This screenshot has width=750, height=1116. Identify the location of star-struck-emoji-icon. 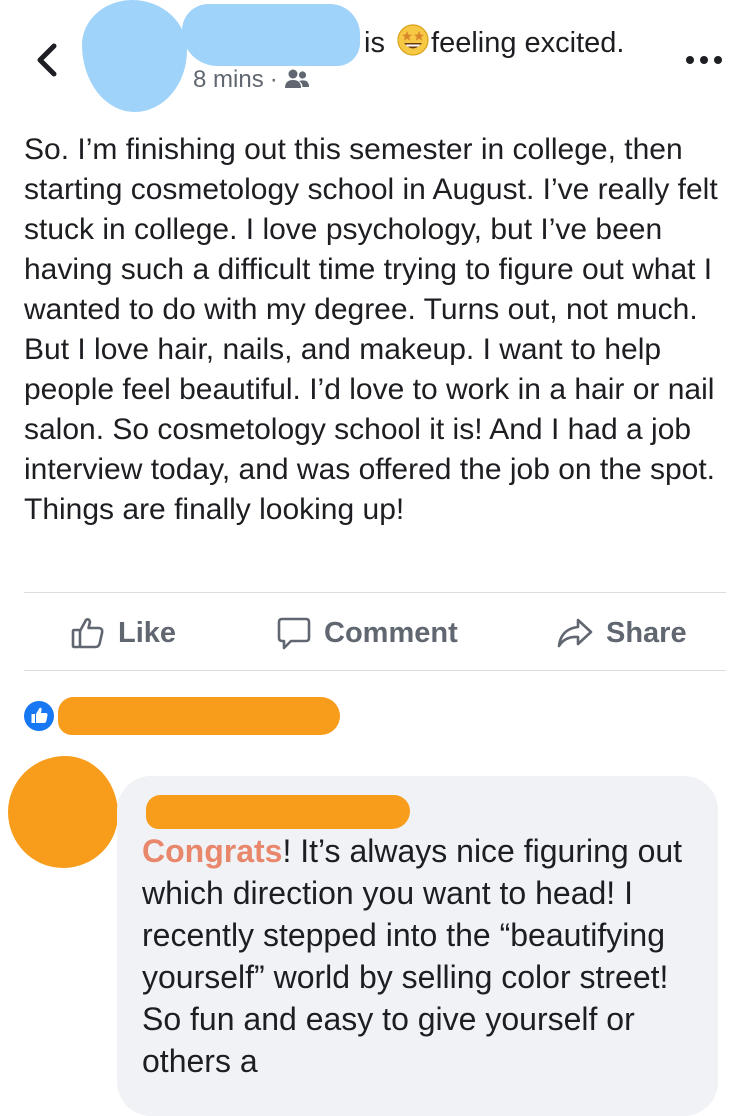
(413, 44).